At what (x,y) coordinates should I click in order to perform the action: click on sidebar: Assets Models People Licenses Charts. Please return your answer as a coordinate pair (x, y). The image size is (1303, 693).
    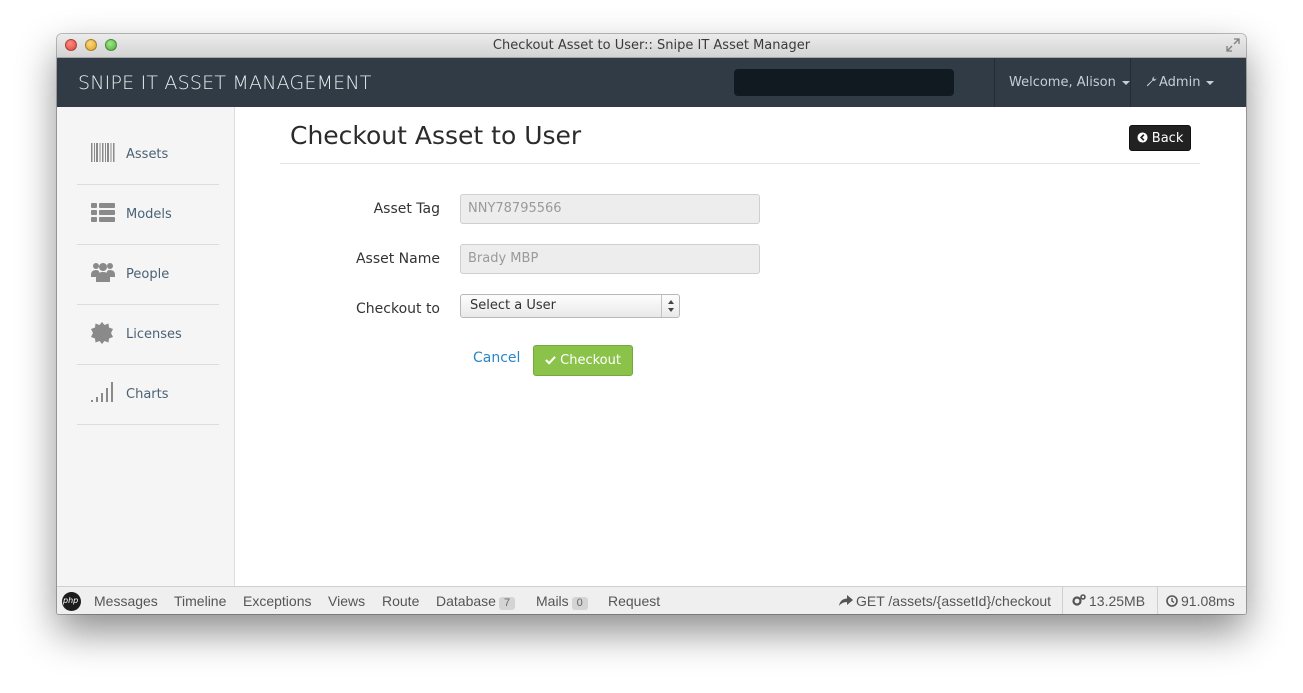
    Looking at the image, I should click on (146, 346).